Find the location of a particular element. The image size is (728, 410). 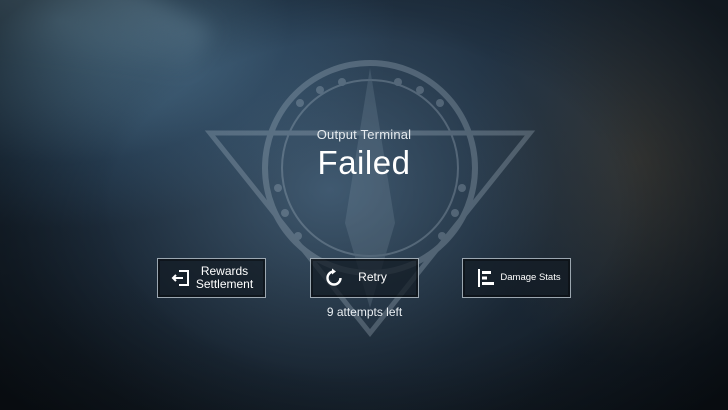

retry-label: Retry is located at coordinates (372, 277).